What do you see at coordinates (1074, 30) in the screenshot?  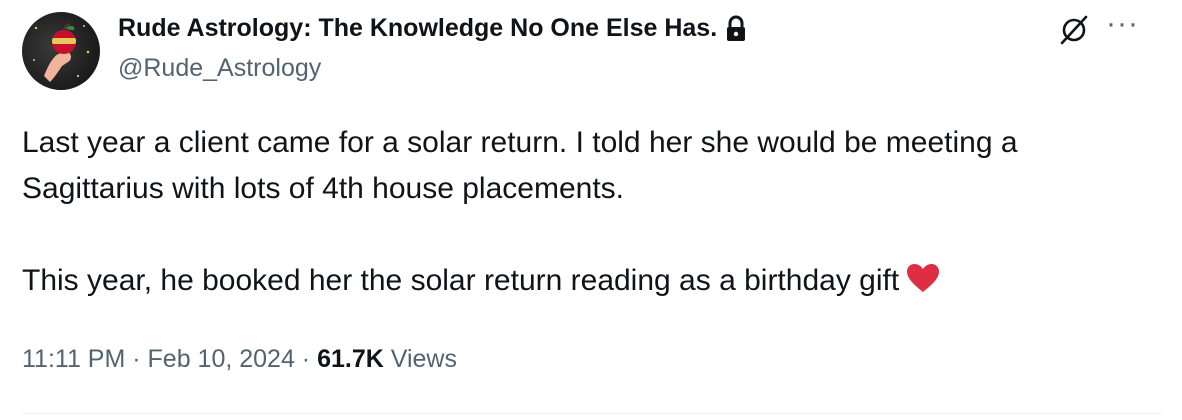 I see `grok-icon` at bounding box center [1074, 30].